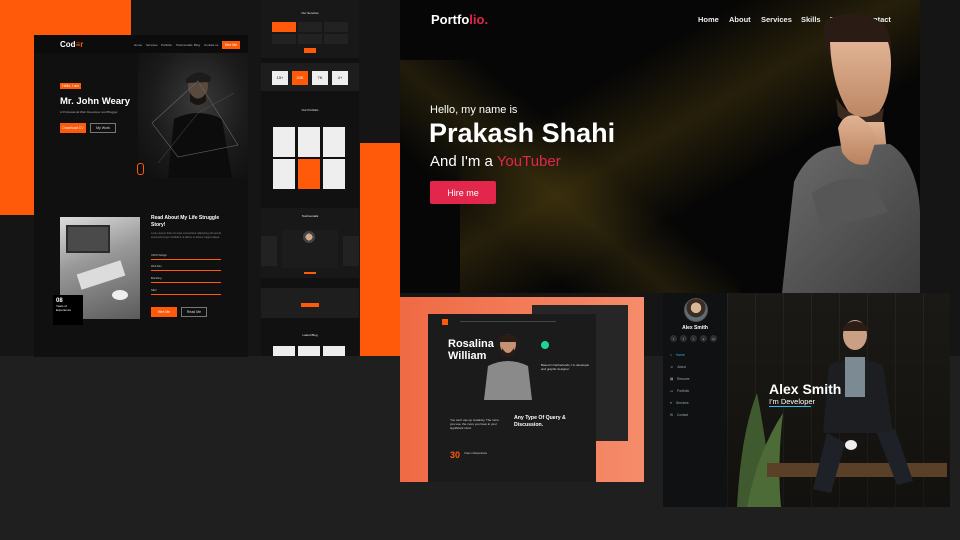 The image size is (960, 540). Describe the element at coordinates (740, 19) in the screenshot. I see `hero-nav-about: About` at that location.